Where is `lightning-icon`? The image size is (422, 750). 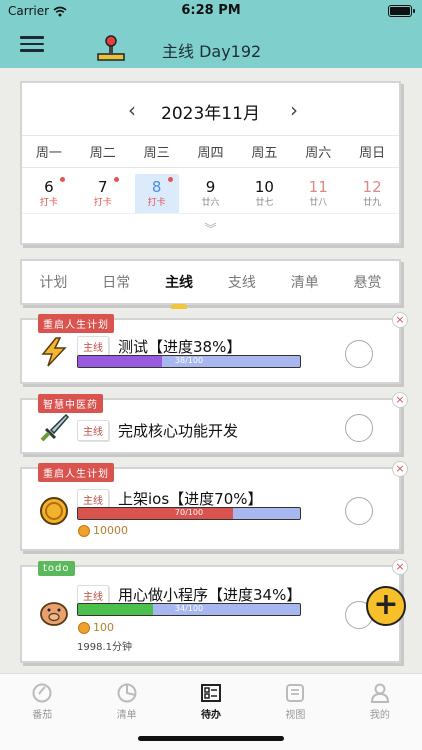 lightning-icon is located at coordinates (54, 352).